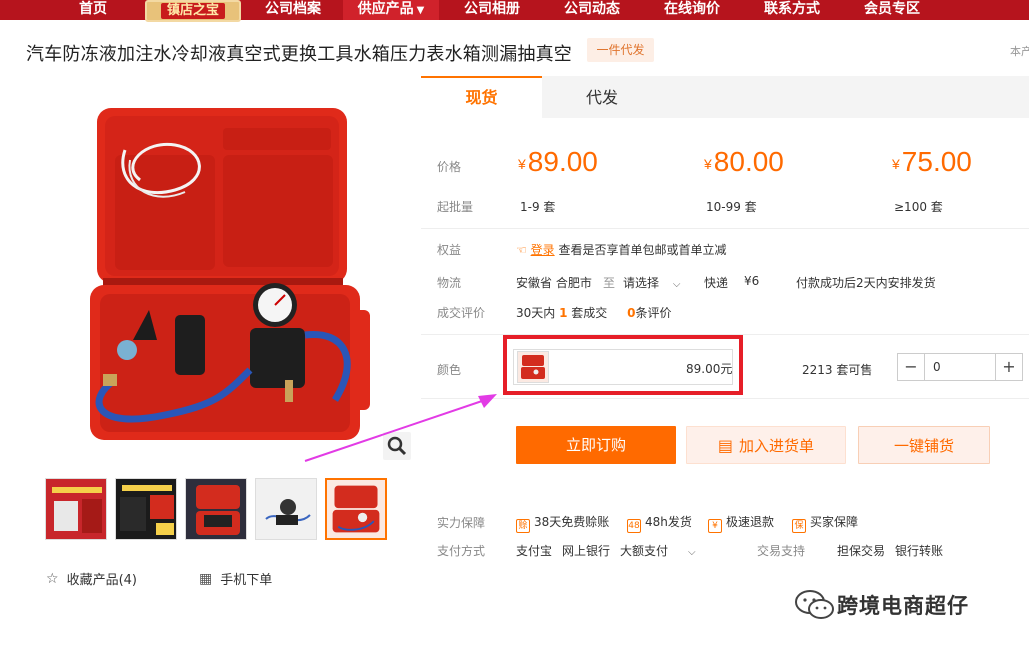 The height and width of the screenshot is (652, 1029). I want to click on clock-icon: 48, so click(634, 526).